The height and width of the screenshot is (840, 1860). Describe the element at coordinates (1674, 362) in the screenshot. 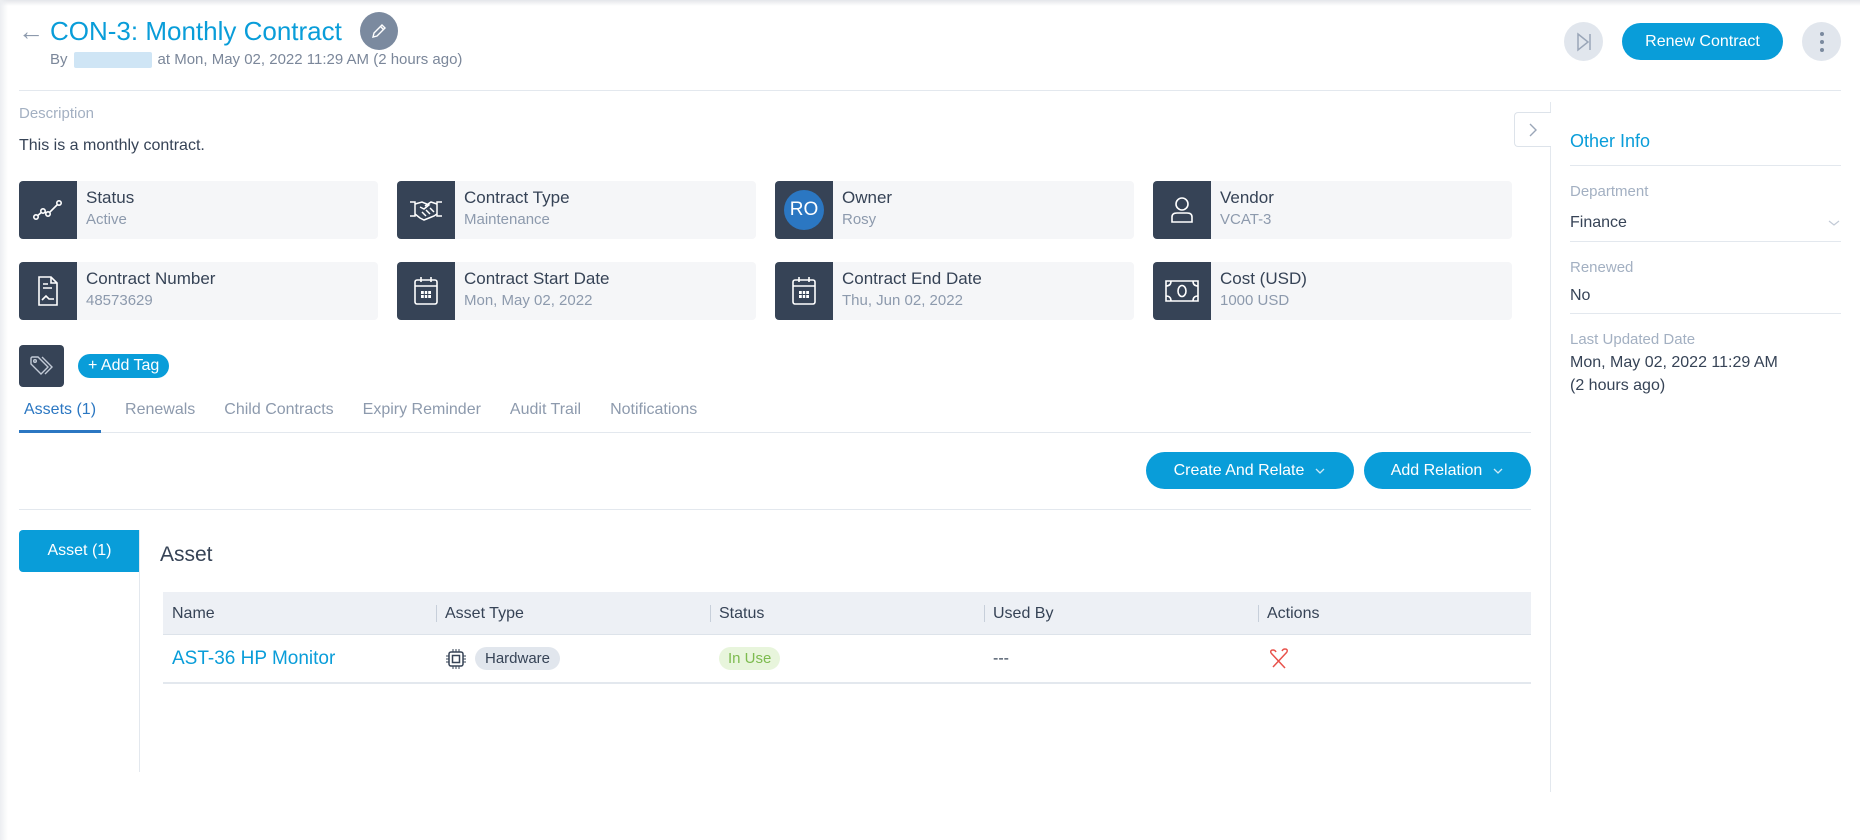

I see `last-updated-value: Mon, May 02, 2022 11:29 AM` at that location.